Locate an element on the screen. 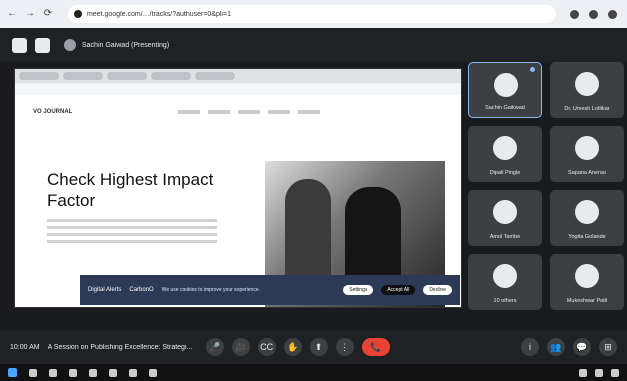  present-icon: ⬆ is located at coordinates (318, 347).